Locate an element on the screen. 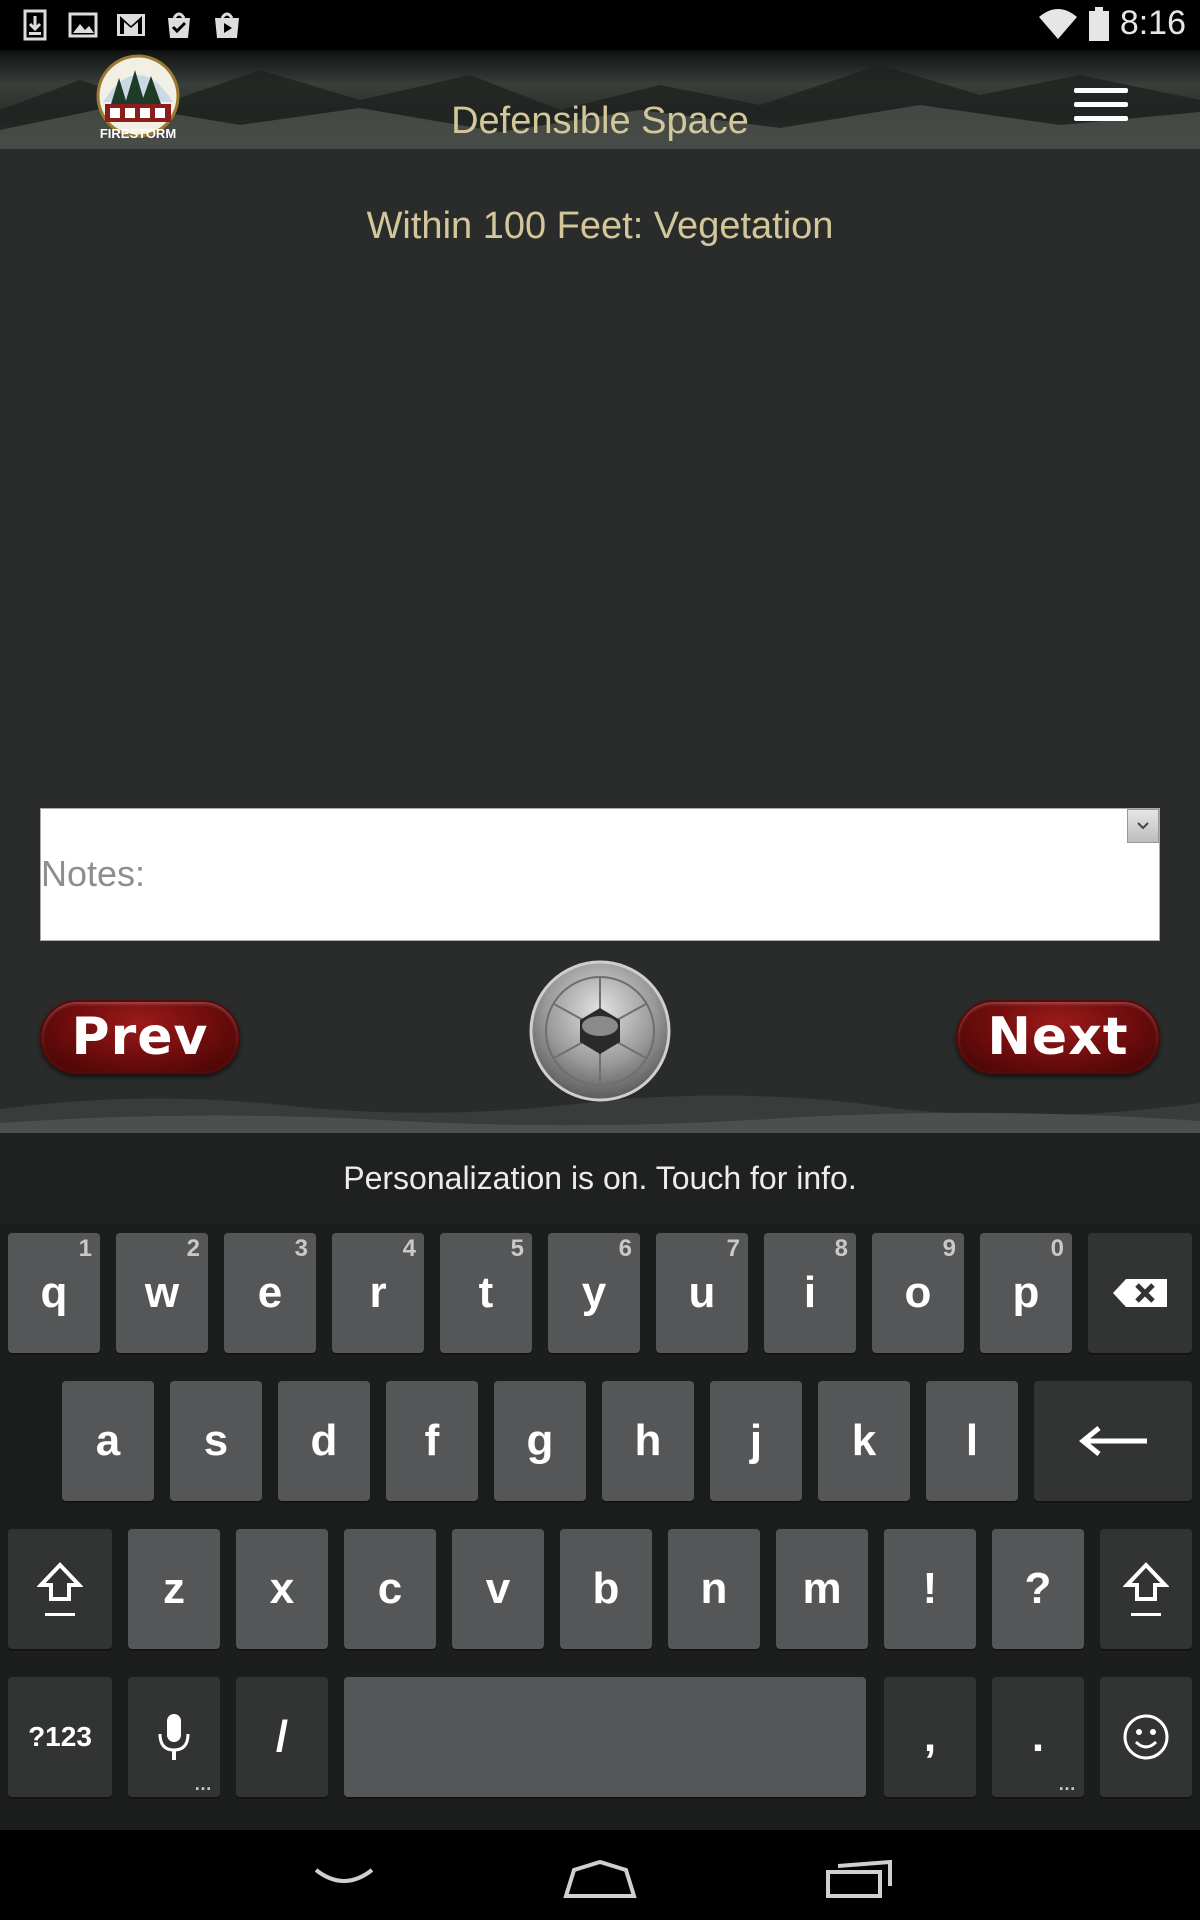 This screenshot has width=1200, height=1920. status-bar: 8:16 is located at coordinates (600, 25).